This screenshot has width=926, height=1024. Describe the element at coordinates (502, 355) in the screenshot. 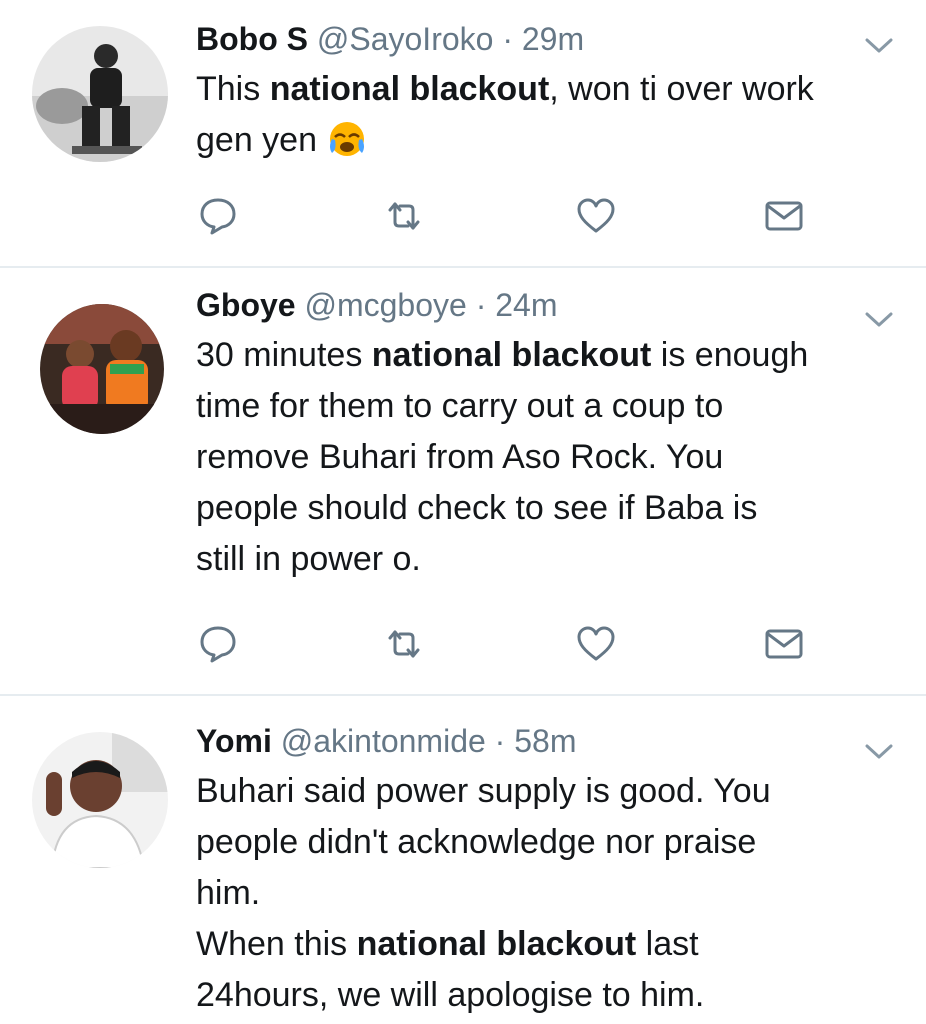

I see `tweet-text-line: 30 minutes national blackout is enough` at that location.